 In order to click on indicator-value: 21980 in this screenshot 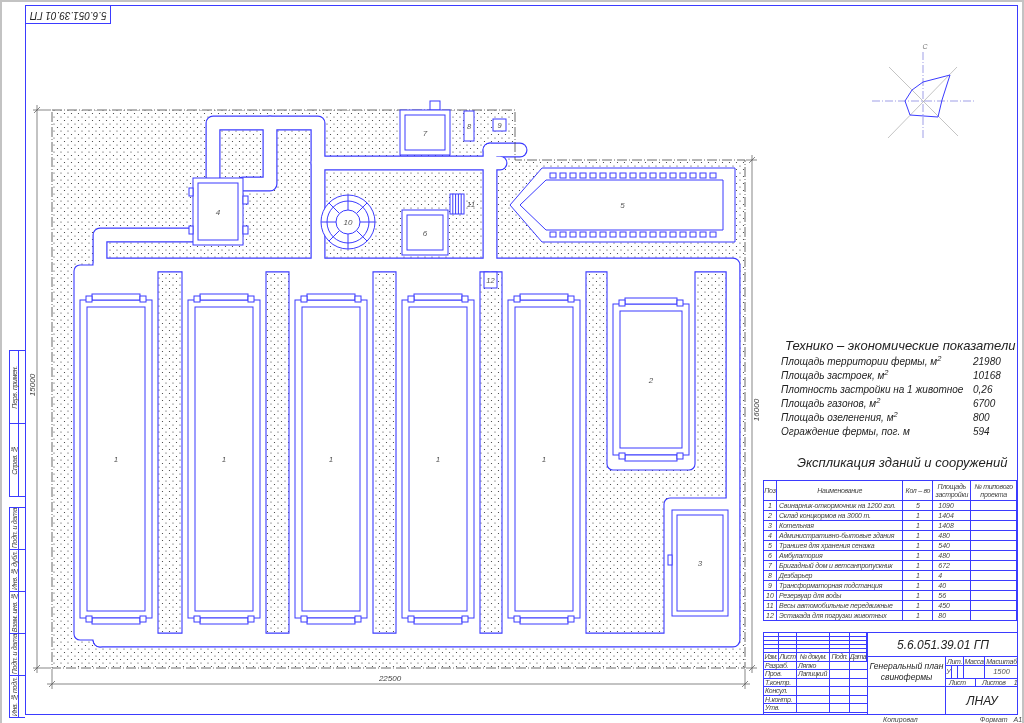, I will do `click(987, 362)`.